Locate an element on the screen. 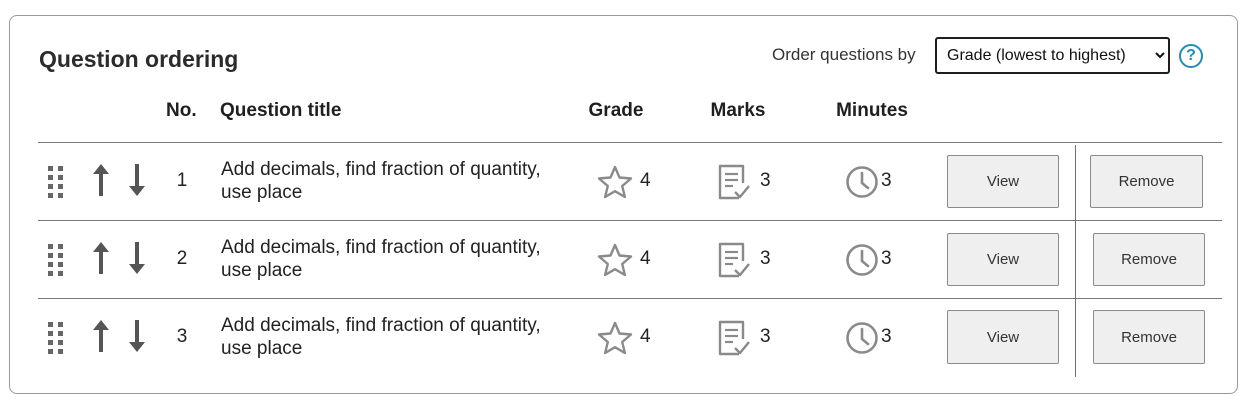 The width and height of the screenshot is (1253, 411). column-header-grade: Grade is located at coordinates (616, 110).